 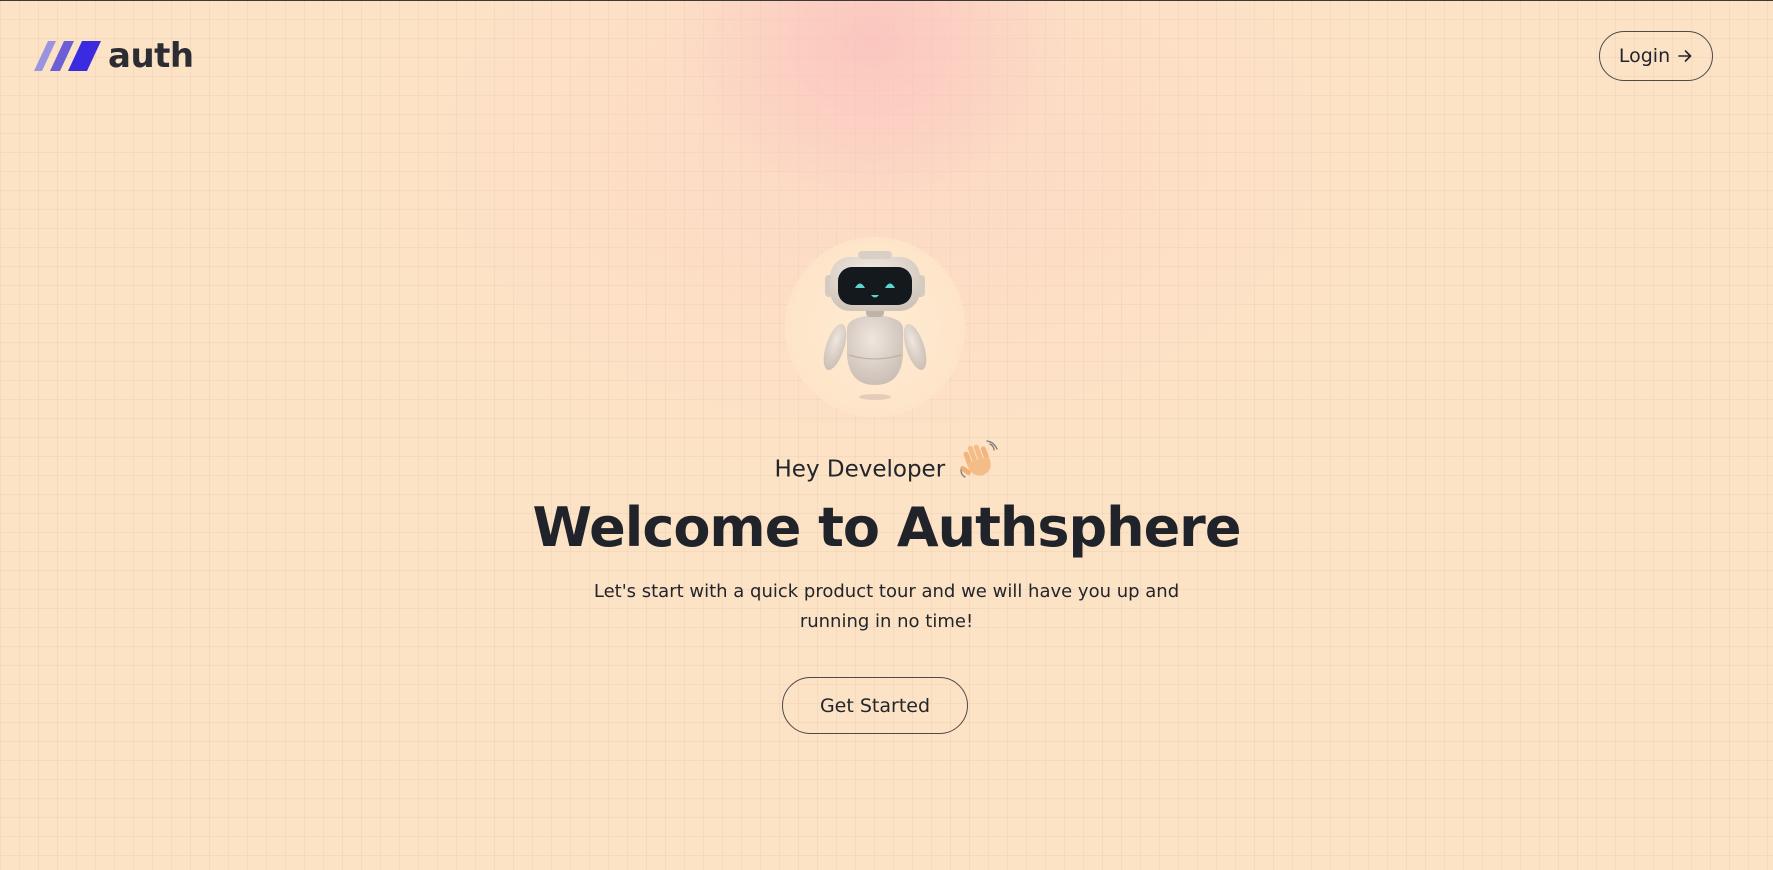 I want to click on get-started-label: Get Started, so click(x=875, y=705).